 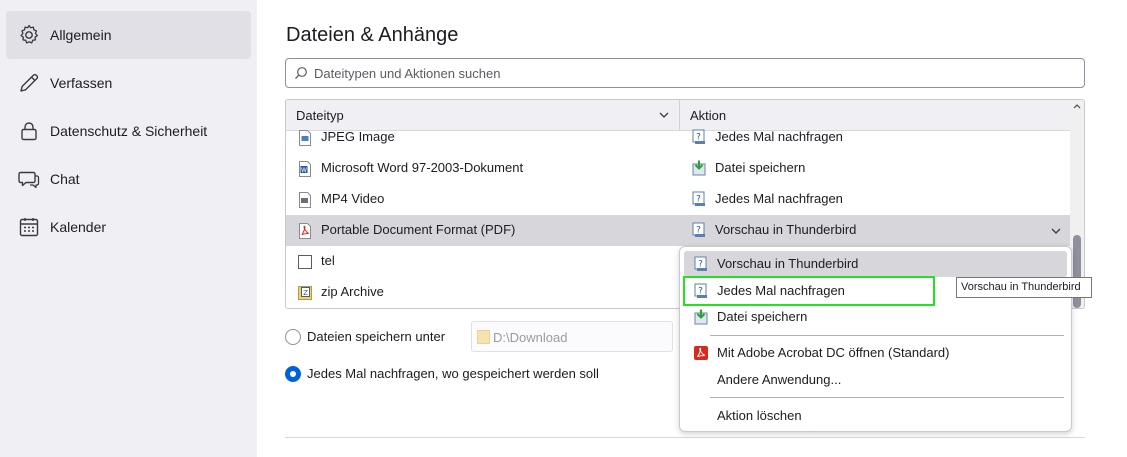 What do you see at coordinates (301, 73) in the screenshot?
I see `search-icon` at bounding box center [301, 73].